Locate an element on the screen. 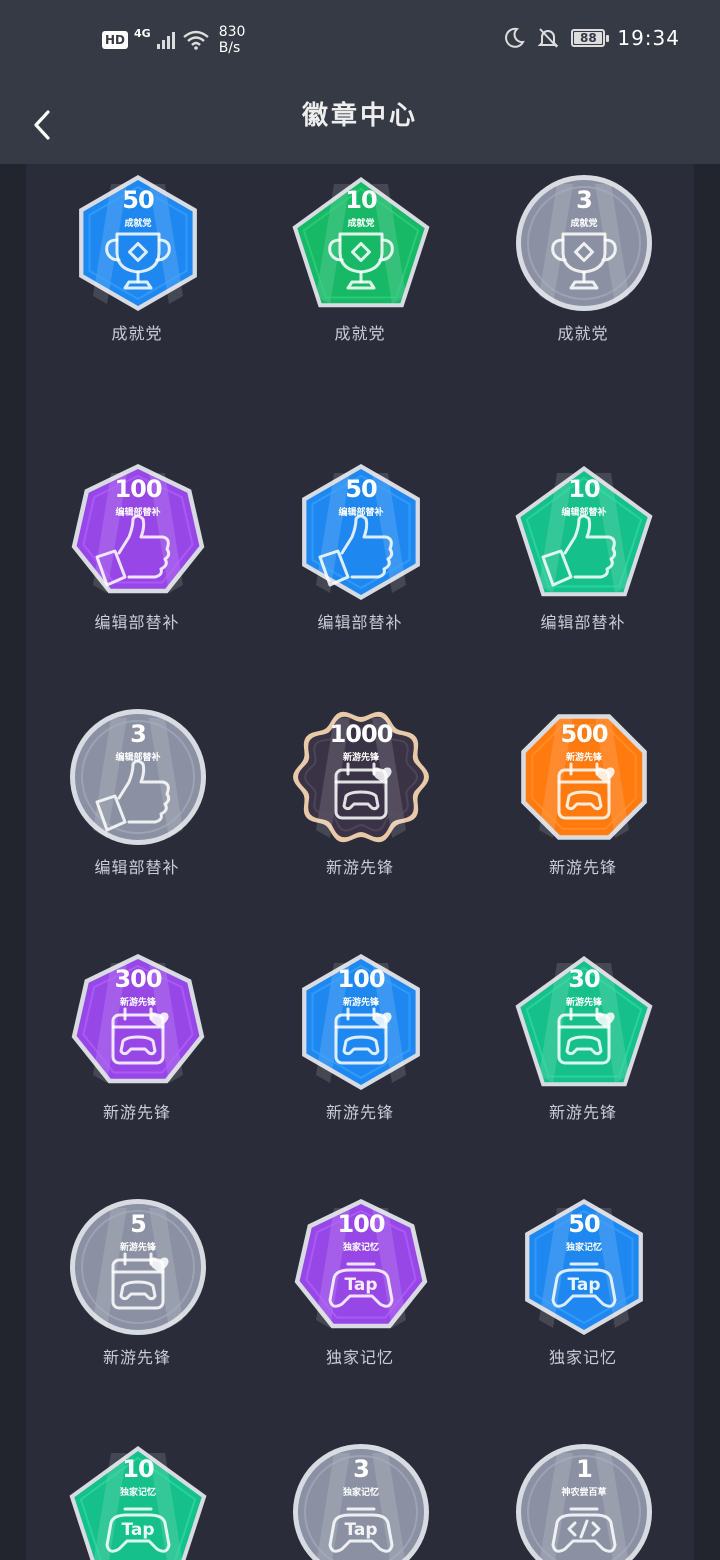  badge-item: 1000 新游先锋 新游先锋 is located at coordinates (360, 758).